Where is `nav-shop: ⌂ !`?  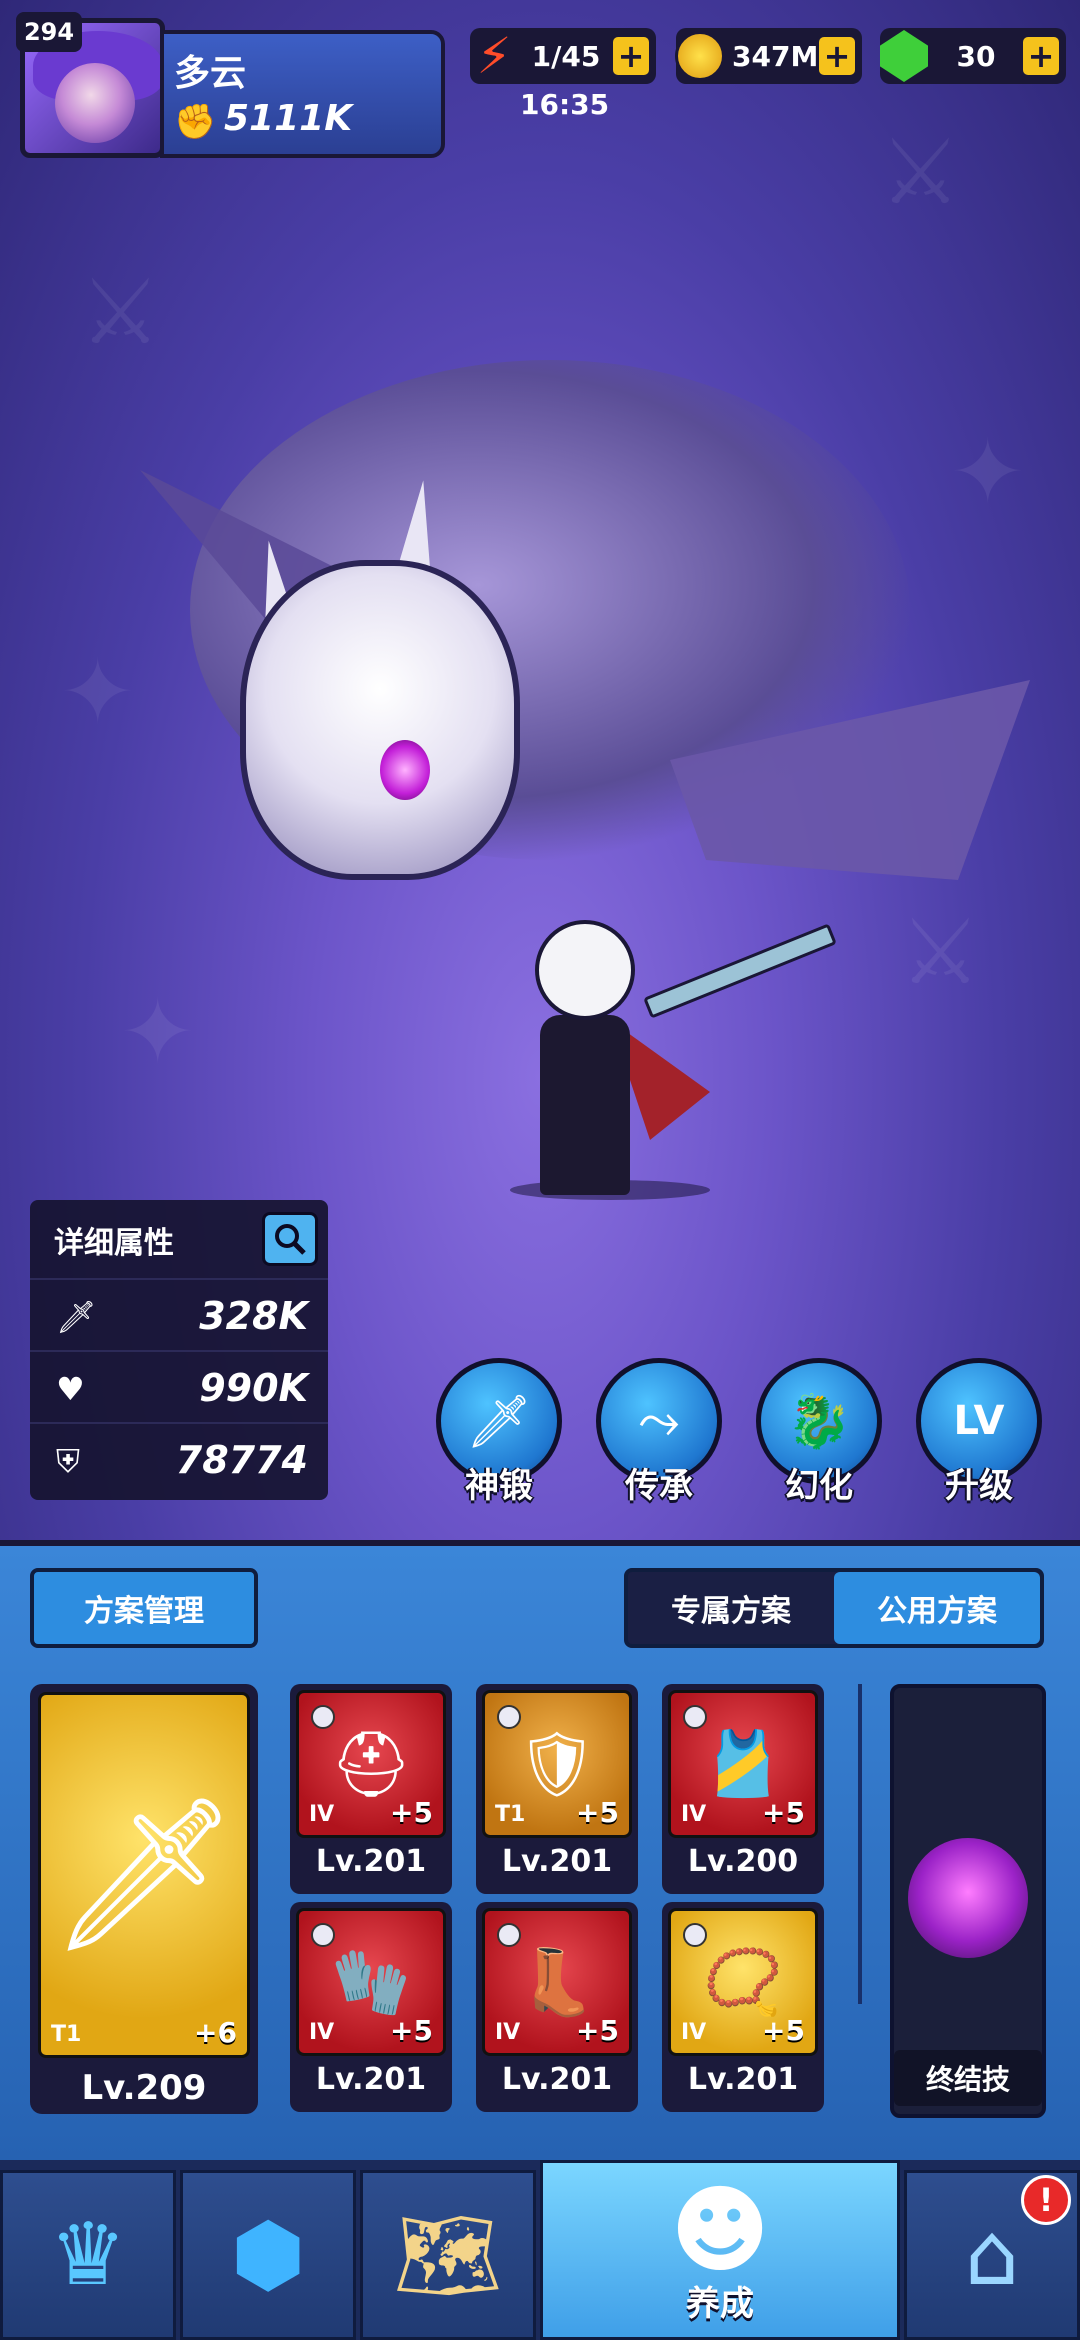 nav-shop: ⌂ ! is located at coordinates (992, 2255).